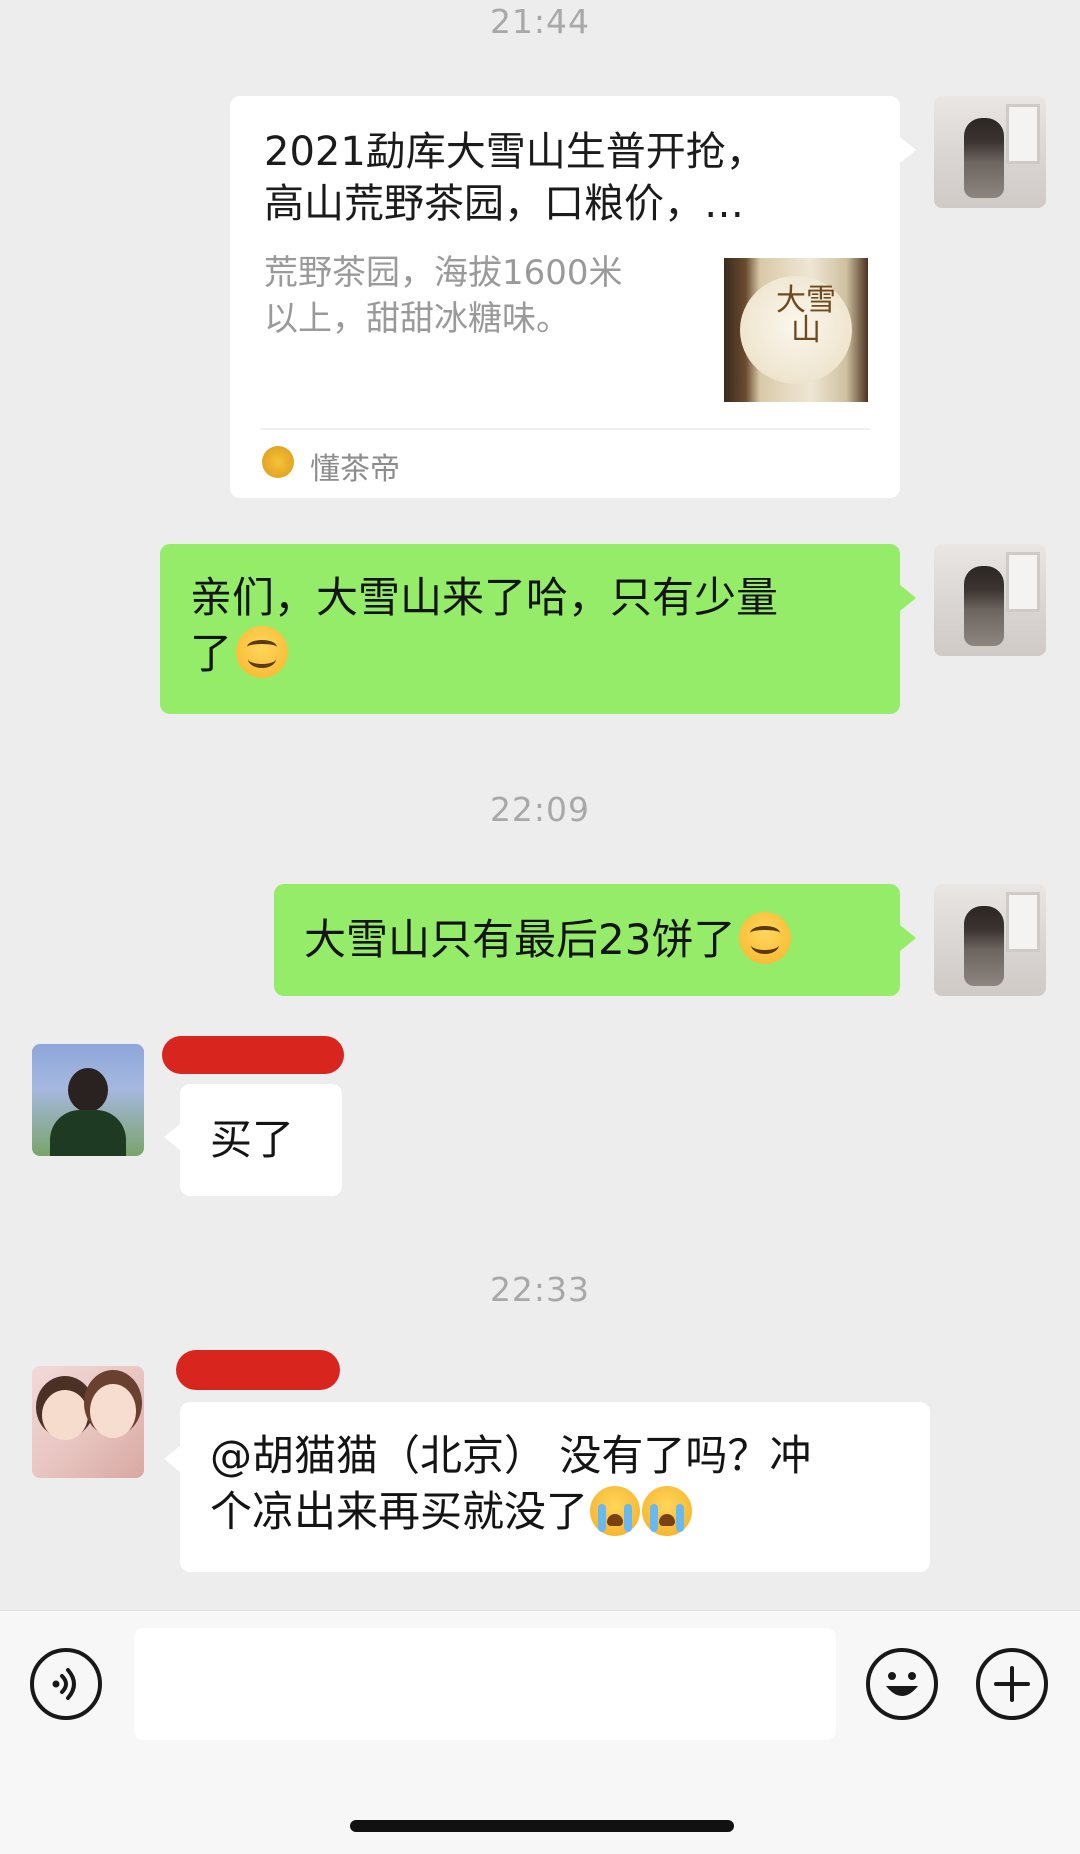  I want to click on self-message-line-1: 亲们，大雪山来了哈，只有少量, so click(484, 597).